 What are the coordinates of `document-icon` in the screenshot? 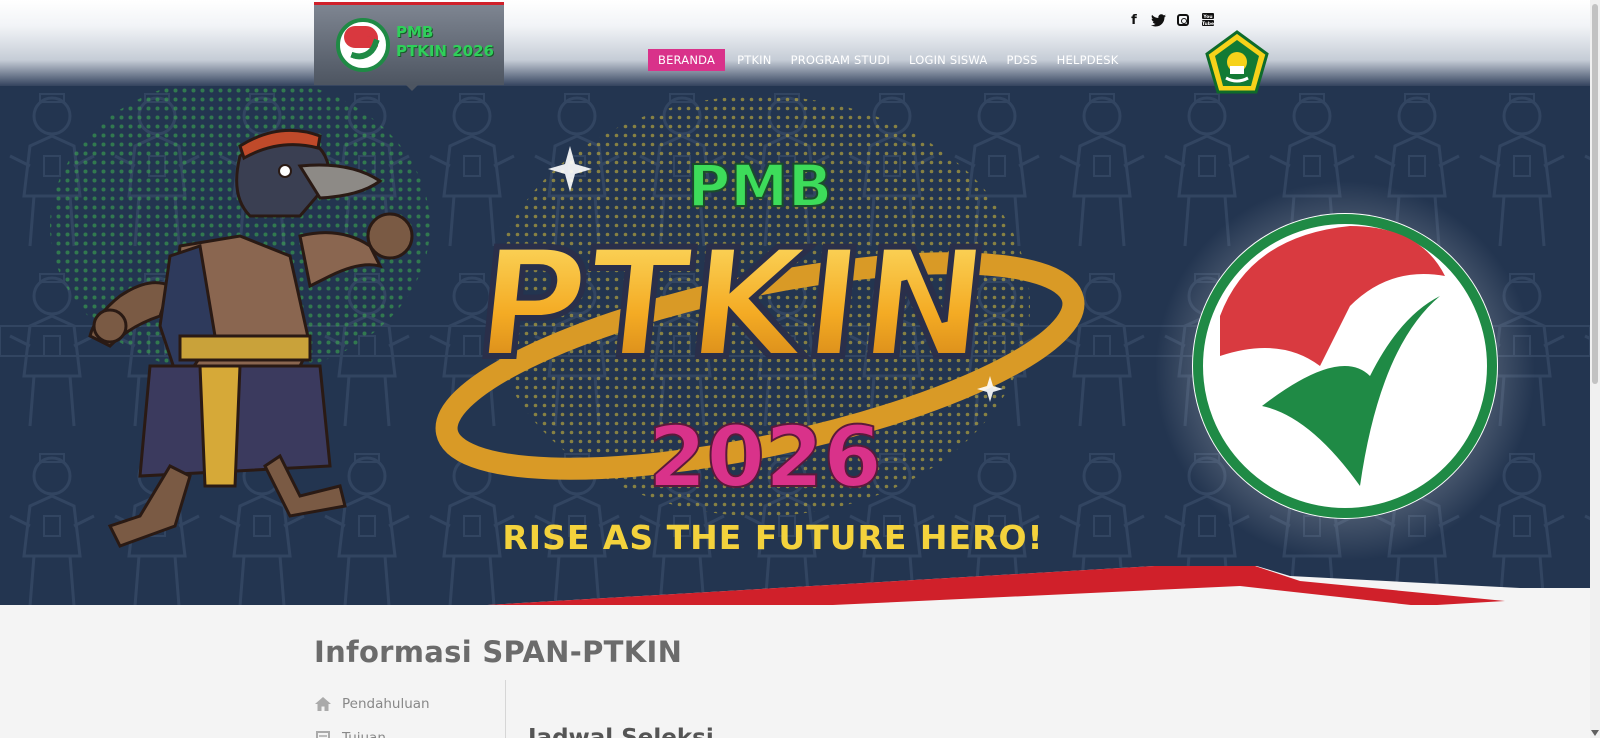 It's located at (323, 734).